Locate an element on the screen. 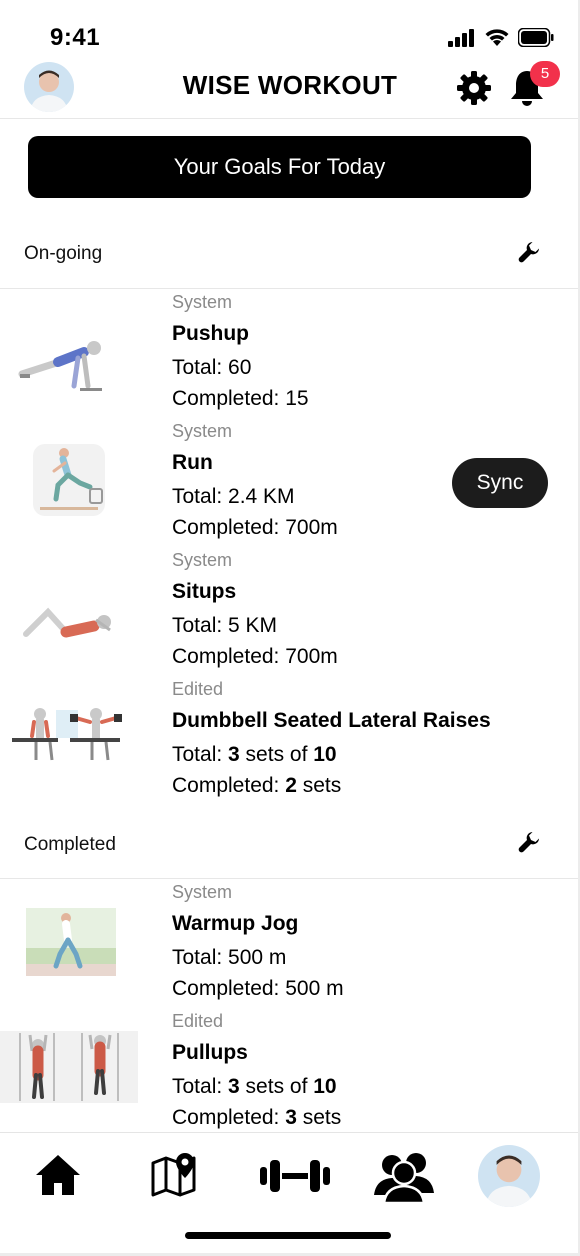 The image size is (580, 1256). item-total: Total: 500 m is located at coordinates (229, 957).